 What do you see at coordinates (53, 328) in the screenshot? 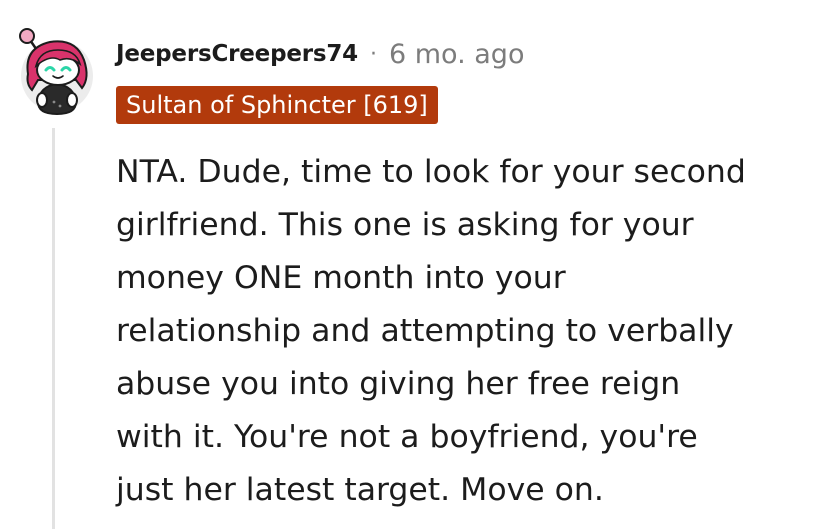
I see `thread-collapse-line` at bounding box center [53, 328].